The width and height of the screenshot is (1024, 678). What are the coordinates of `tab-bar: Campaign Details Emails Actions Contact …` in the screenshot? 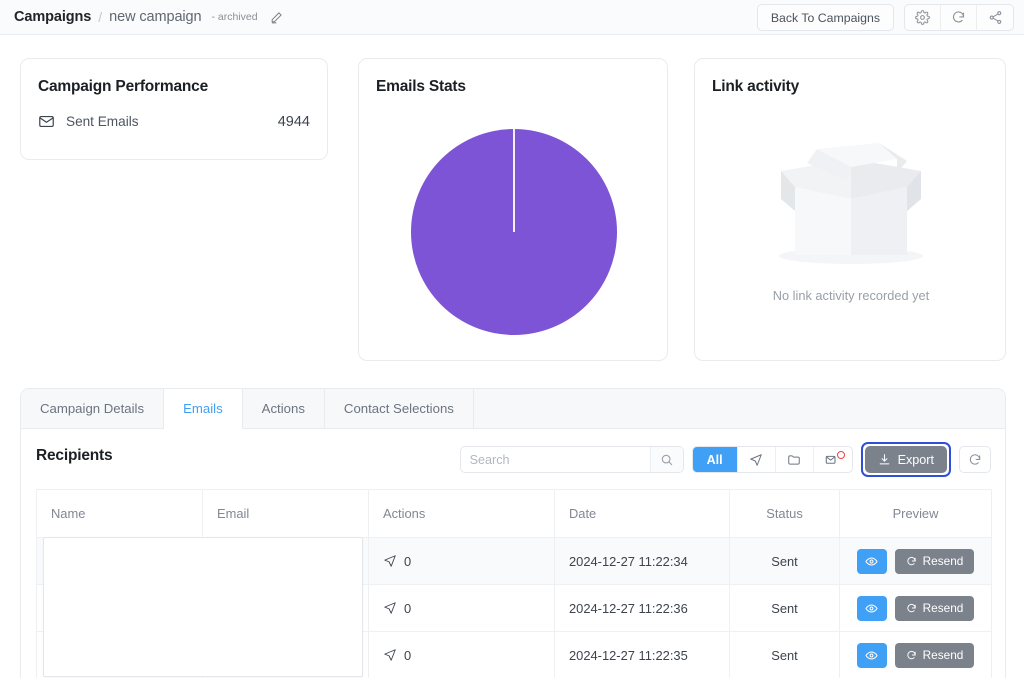 It's located at (513, 409).